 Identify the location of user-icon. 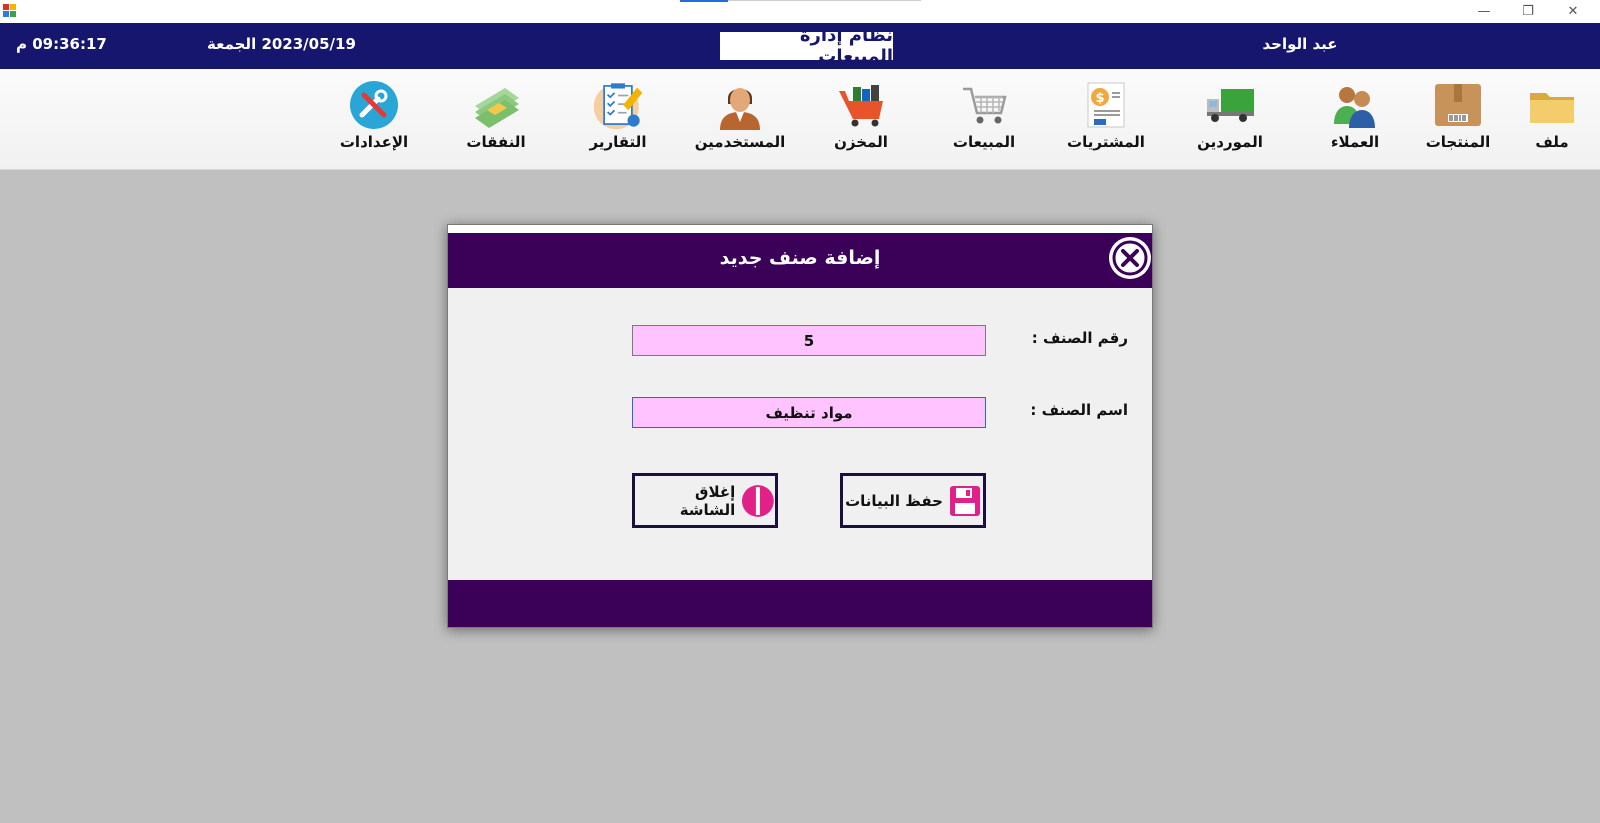
(740, 109).